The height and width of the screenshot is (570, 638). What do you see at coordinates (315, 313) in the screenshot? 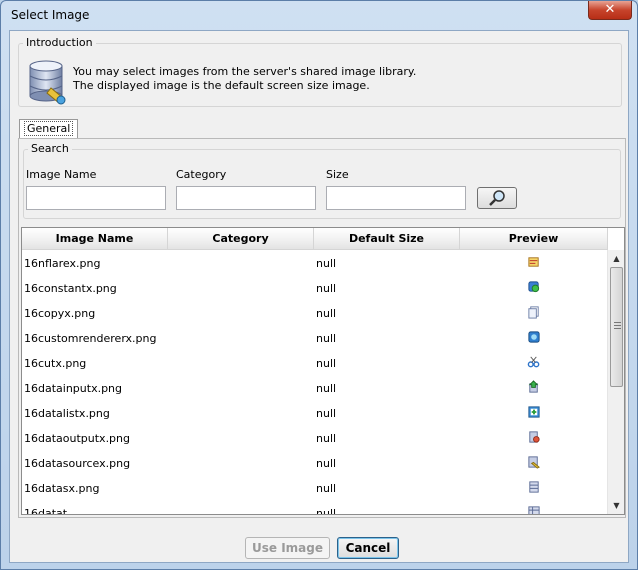
I see `table-row: 16copyx.png null` at bounding box center [315, 313].